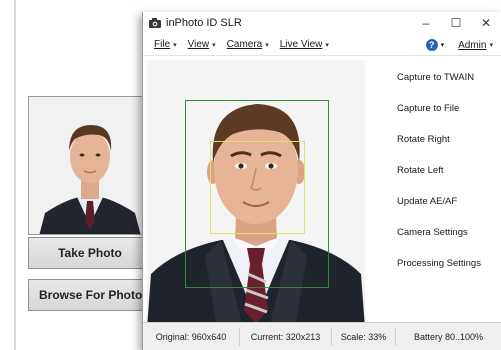 Image resolution: width=501 pixels, height=350 pixels. Describe the element at coordinates (162, 44) in the screenshot. I see `menu-file-label: File` at that location.